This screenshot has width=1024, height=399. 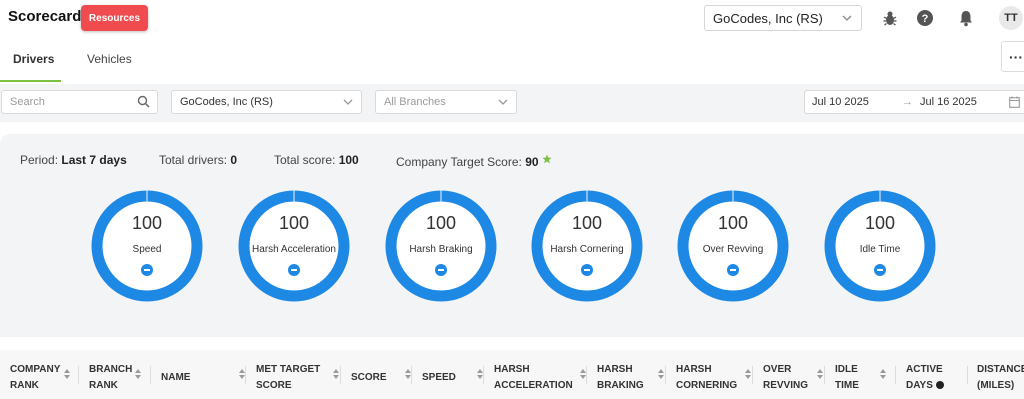 I want to click on tab-bar: Drivers Vehicles ···, so click(x=512, y=62).